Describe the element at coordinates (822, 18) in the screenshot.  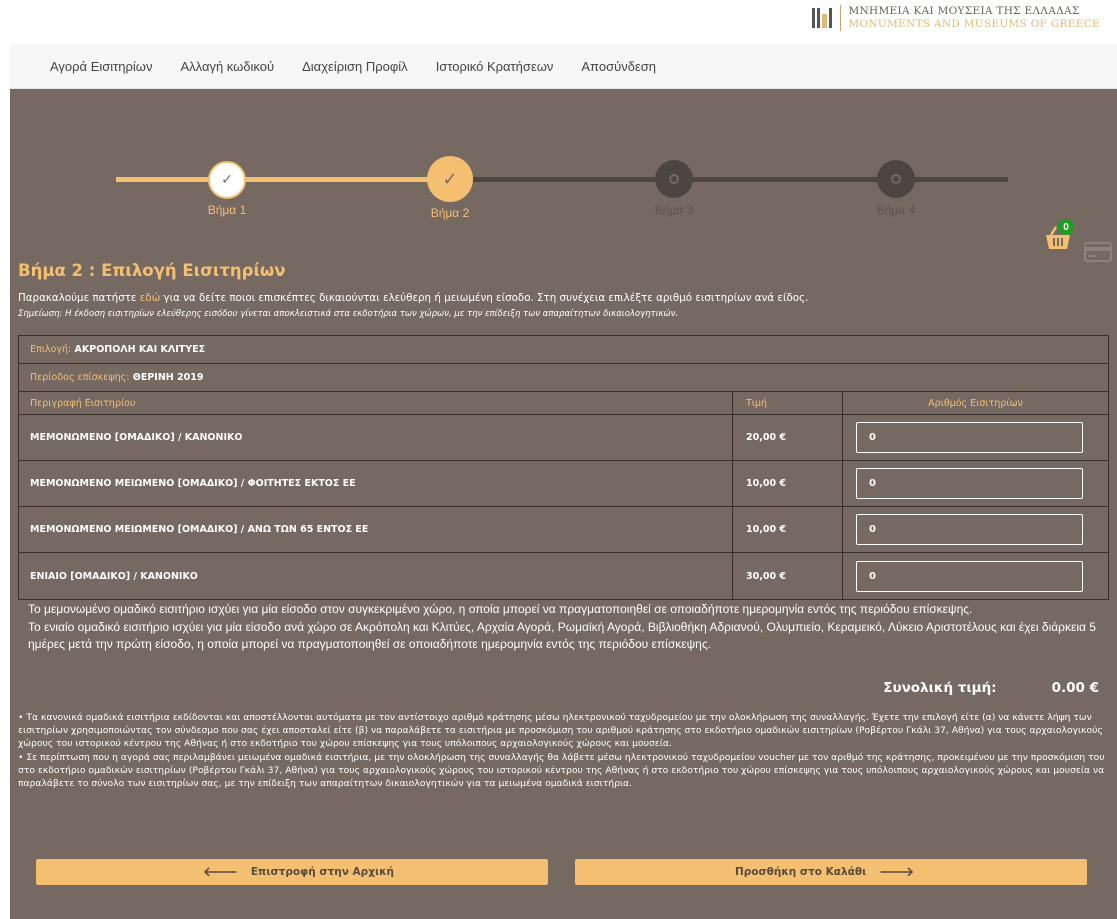
I see `logo-columns-icon` at that location.